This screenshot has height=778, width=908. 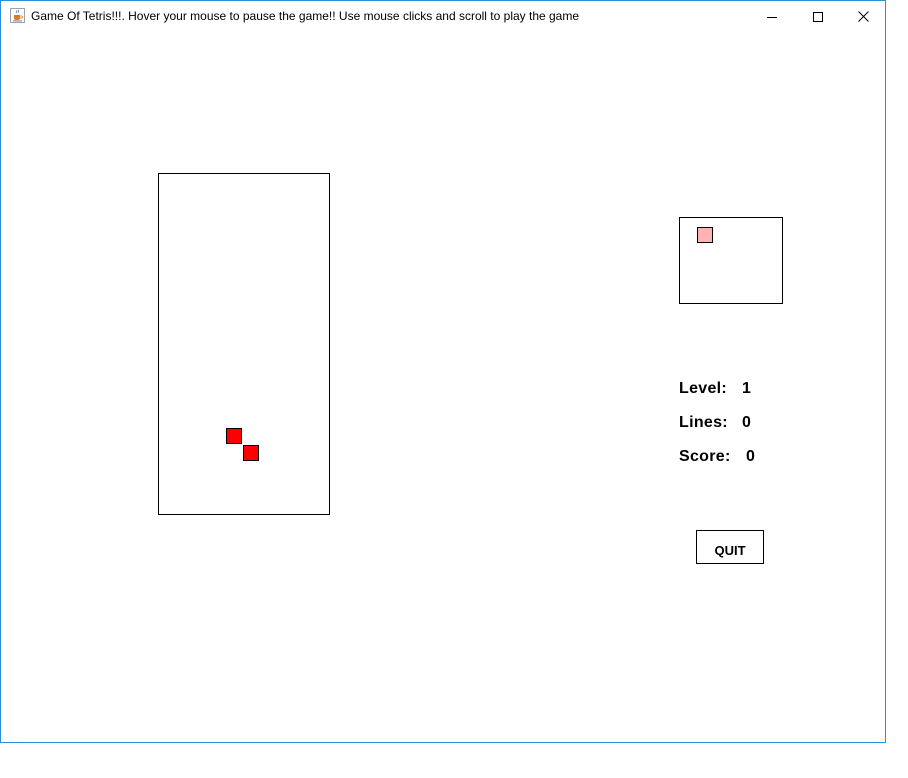 I want to click on minimize-icon, so click(x=772, y=17).